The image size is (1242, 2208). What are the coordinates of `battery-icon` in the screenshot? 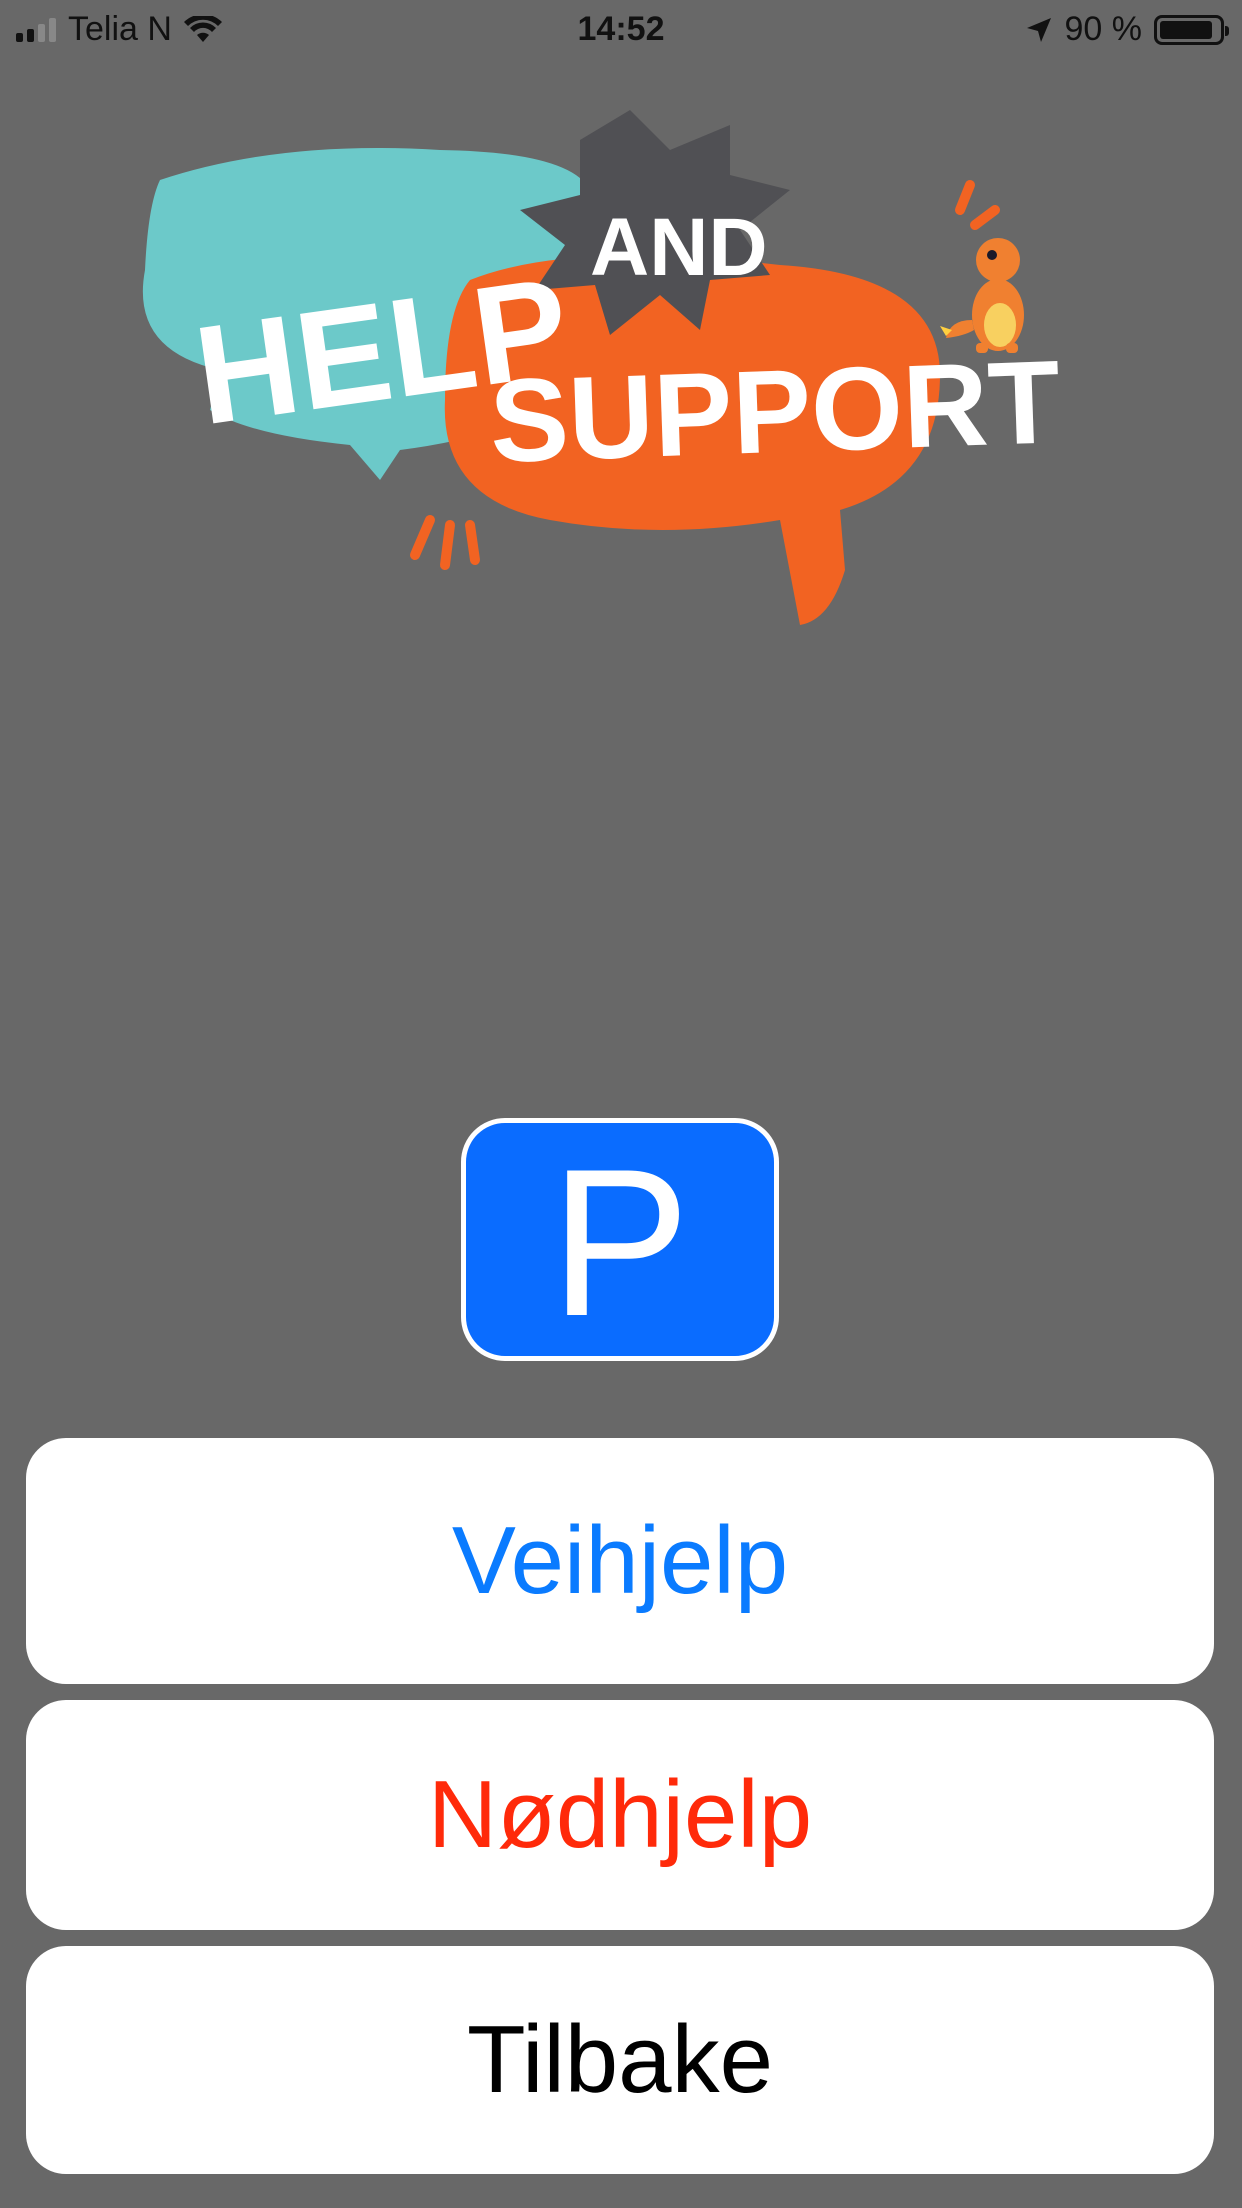 It's located at (1191, 29).